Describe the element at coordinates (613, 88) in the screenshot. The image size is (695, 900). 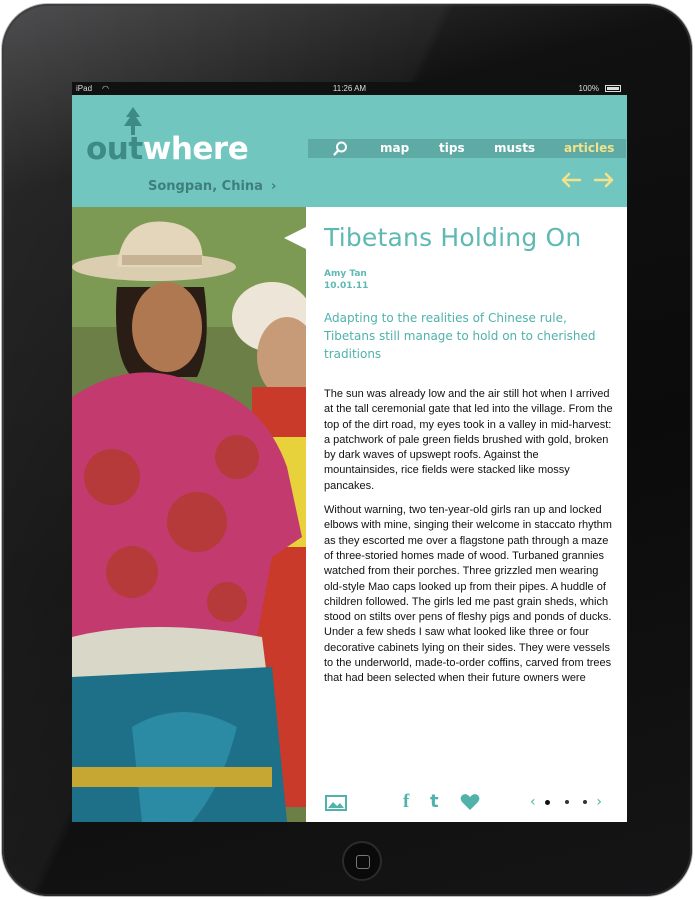
I see `battery-icon` at that location.